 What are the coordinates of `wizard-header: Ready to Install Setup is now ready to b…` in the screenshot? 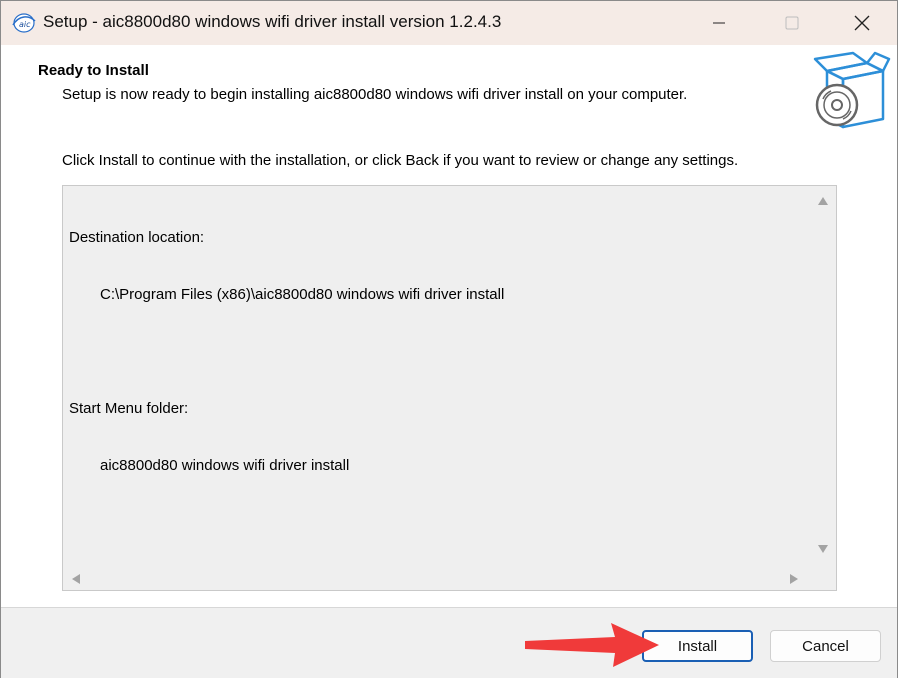 It's located at (449, 91).